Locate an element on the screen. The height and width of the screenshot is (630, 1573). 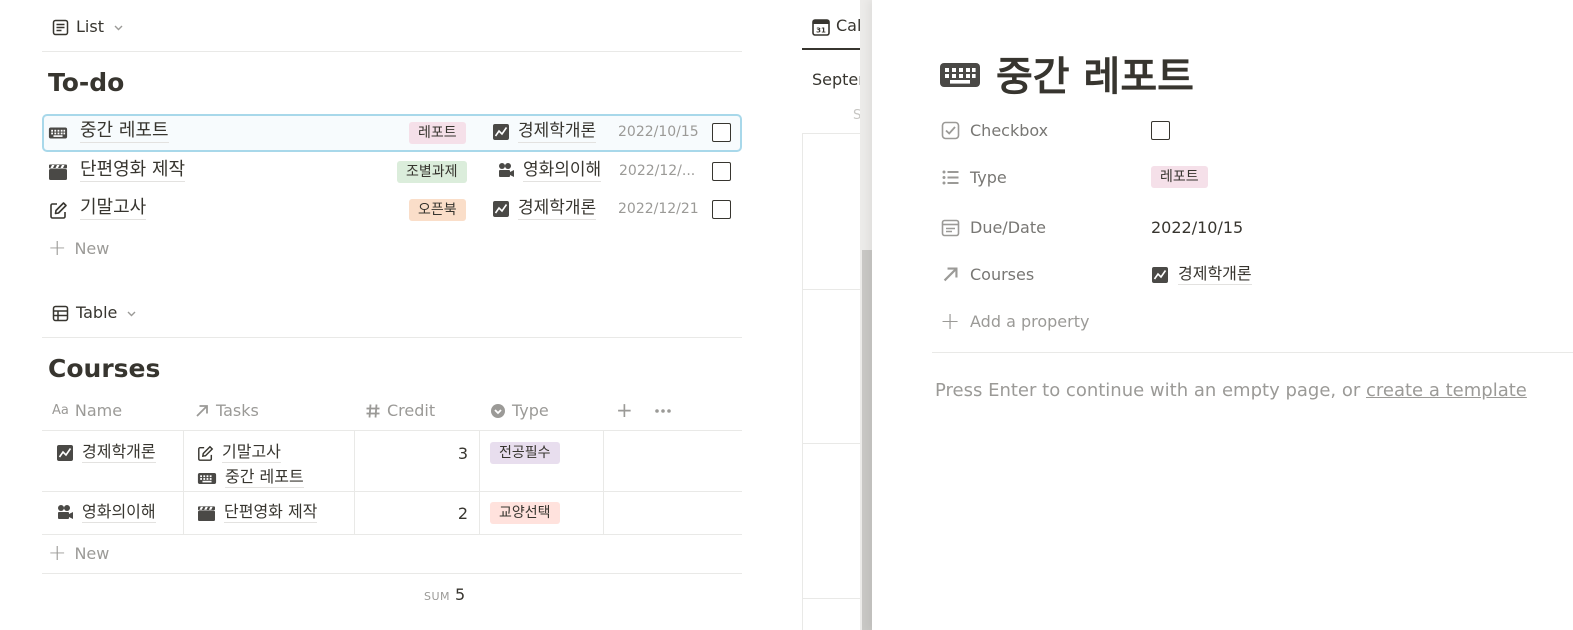
table-new-button: + New is located at coordinates (78, 553).